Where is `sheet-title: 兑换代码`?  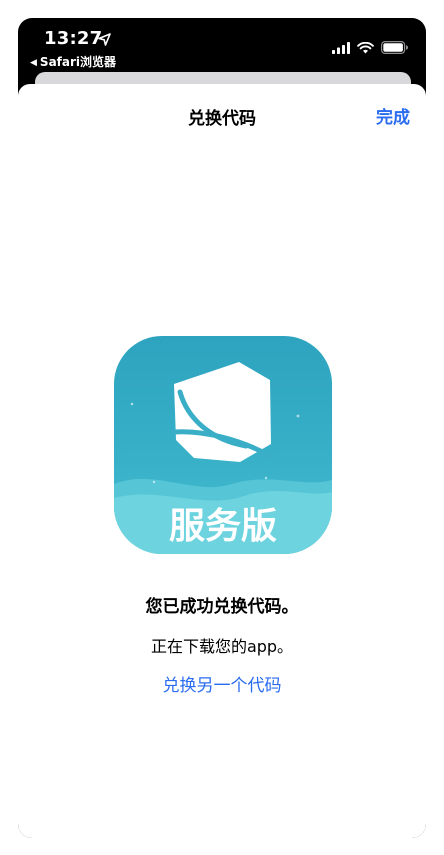
sheet-title: 兑换代码 is located at coordinates (222, 119).